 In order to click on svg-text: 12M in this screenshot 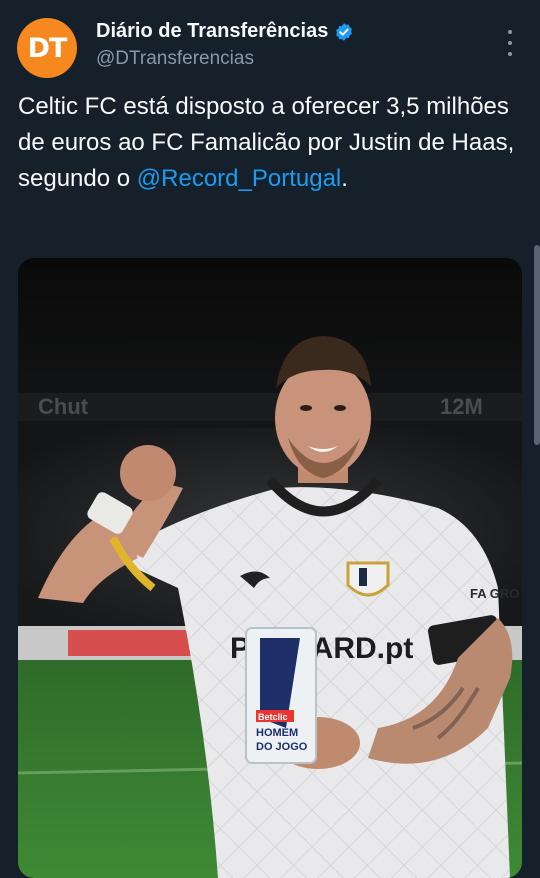, I will do `click(461, 406)`.